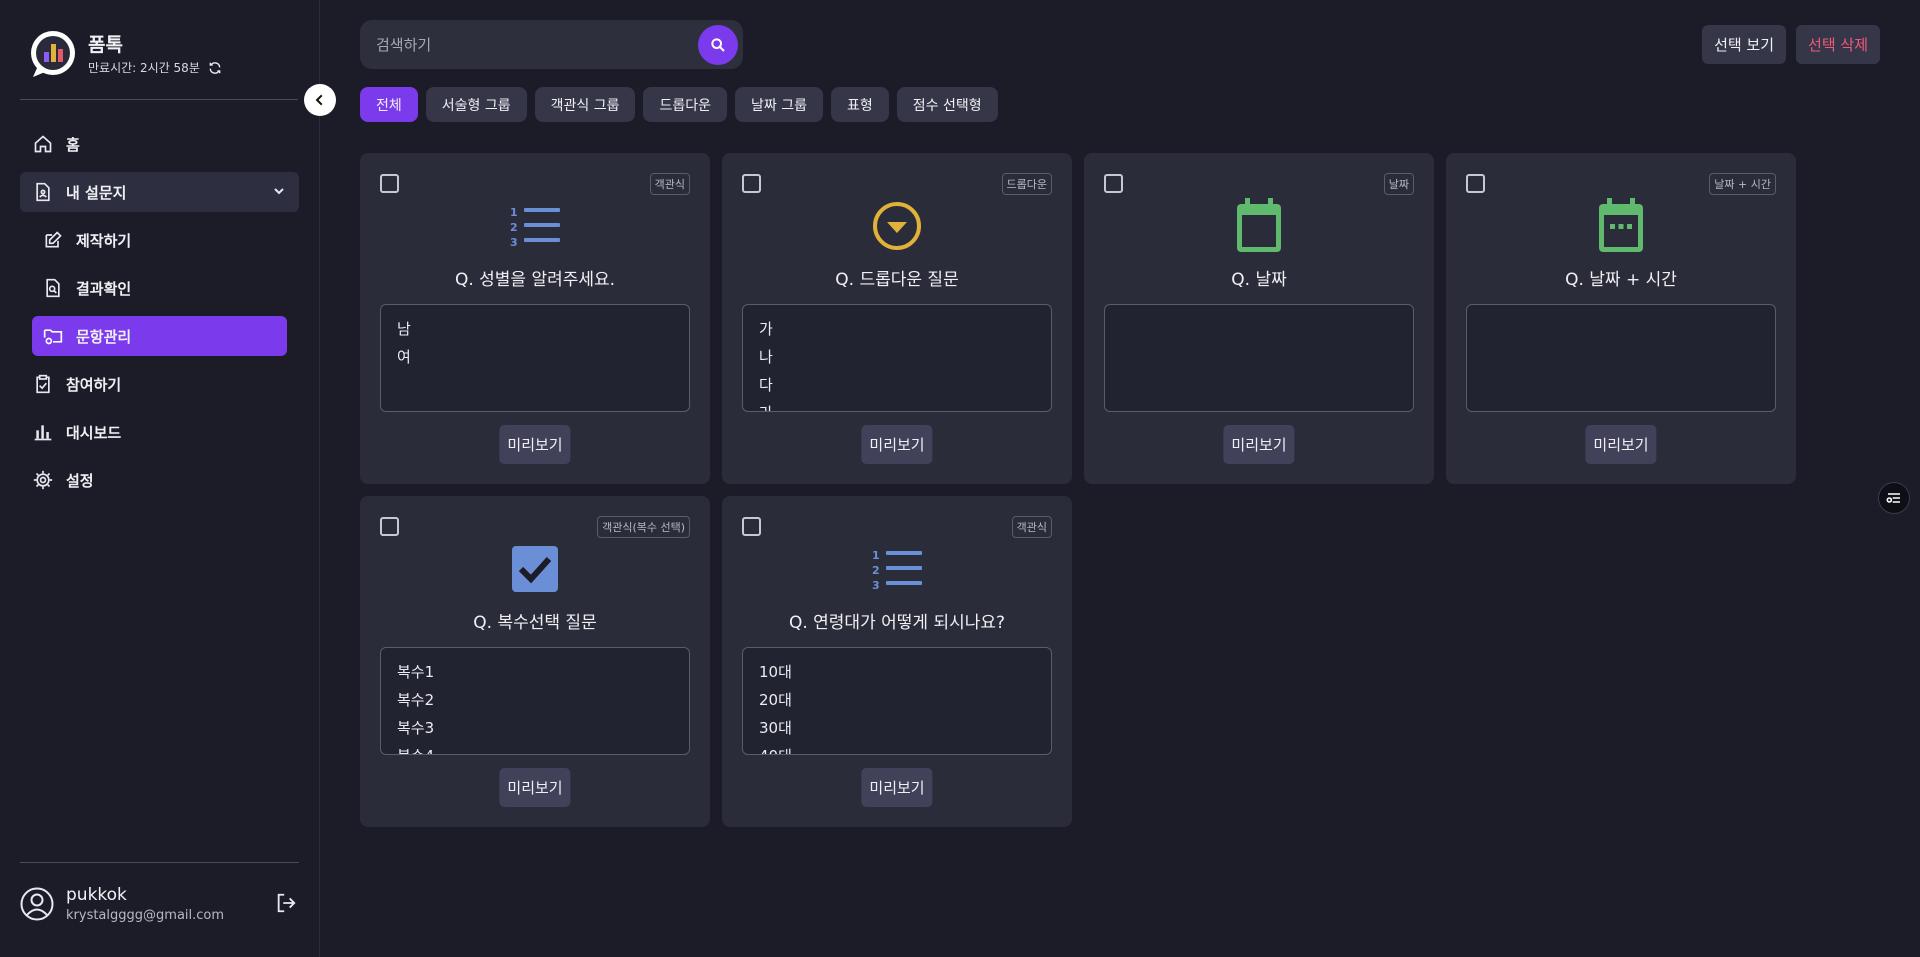 This screenshot has width=1920, height=957. Describe the element at coordinates (876, 585) in the screenshot. I see `svg-text: 3` at that location.